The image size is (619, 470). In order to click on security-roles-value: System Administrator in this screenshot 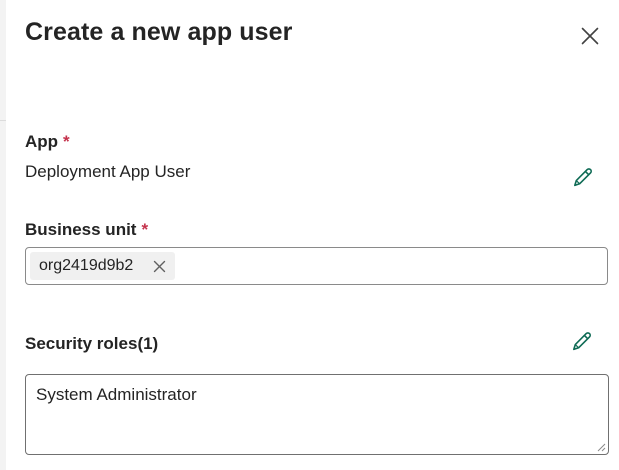, I will do `click(116, 394)`.